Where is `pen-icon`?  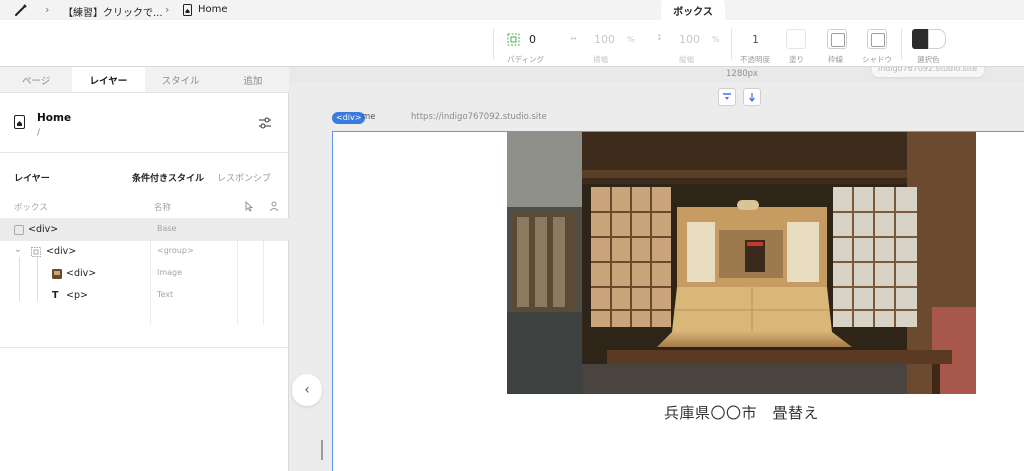
pen-icon is located at coordinates (21, 10).